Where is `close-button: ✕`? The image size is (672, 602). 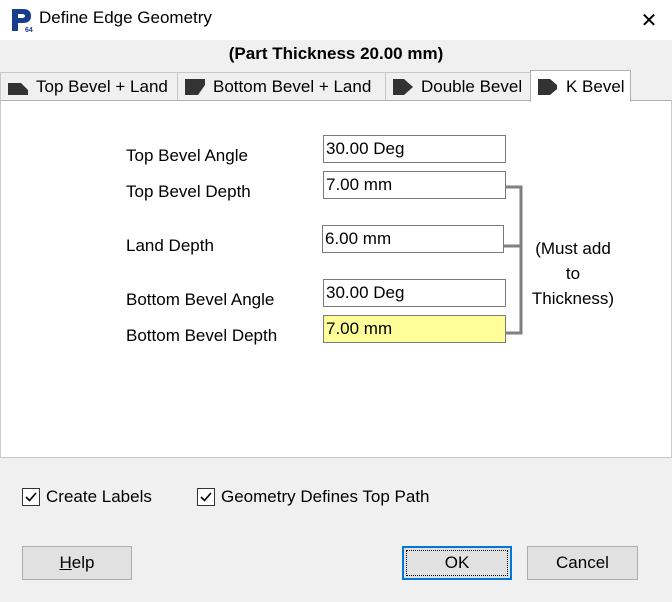 close-button: ✕ is located at coordinates (649, 20).